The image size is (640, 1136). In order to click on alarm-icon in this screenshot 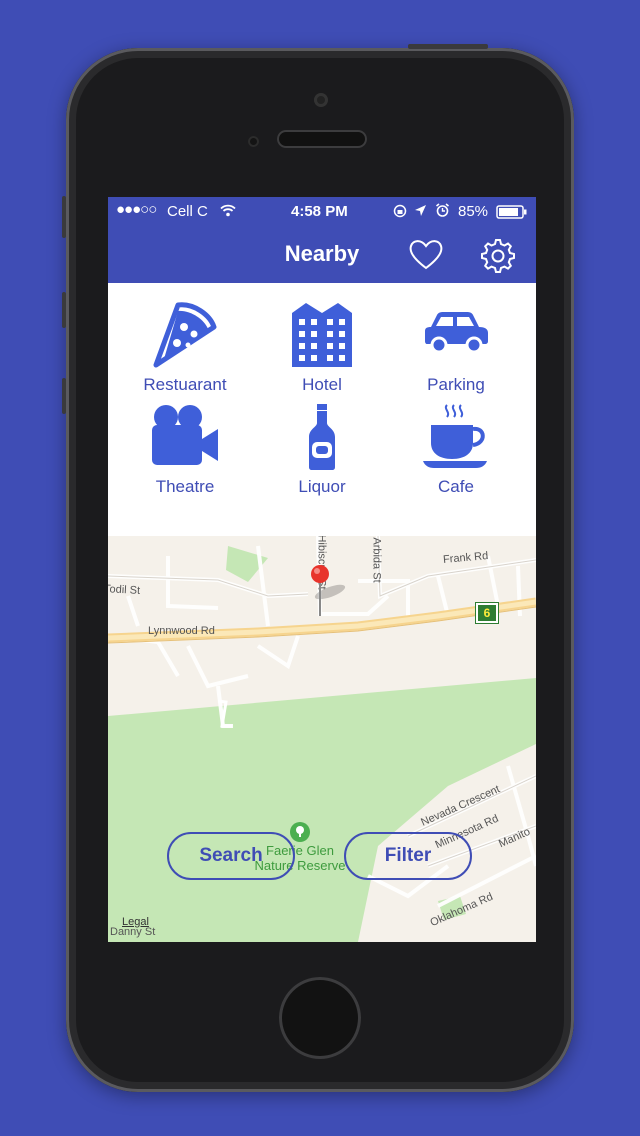, I will do `click(442, 212)`.